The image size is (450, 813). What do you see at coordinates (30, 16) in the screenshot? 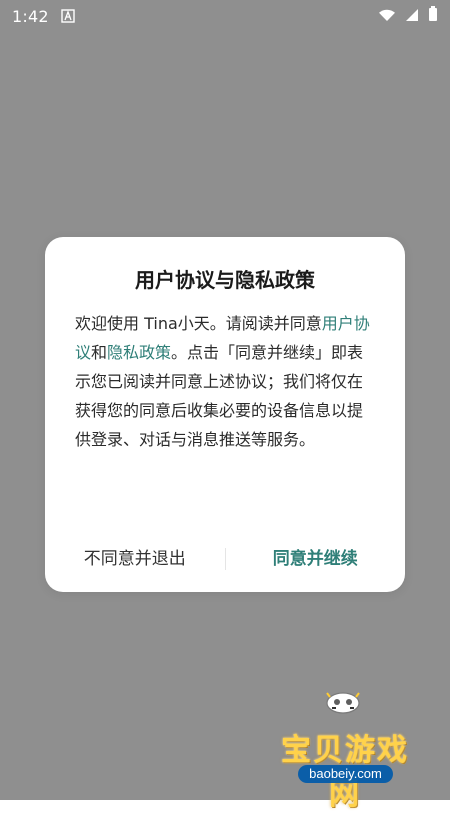
I see `status-time: 1:42` at bounding box center [30, 16].